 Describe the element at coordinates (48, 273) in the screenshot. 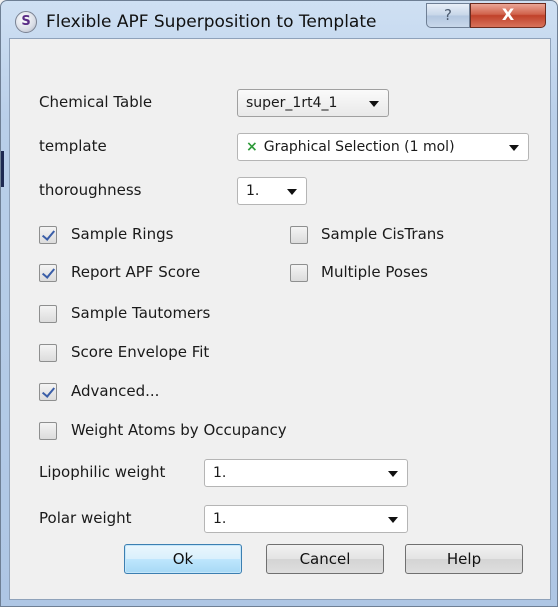

I see `report-apf-score-checkbox` at that location.